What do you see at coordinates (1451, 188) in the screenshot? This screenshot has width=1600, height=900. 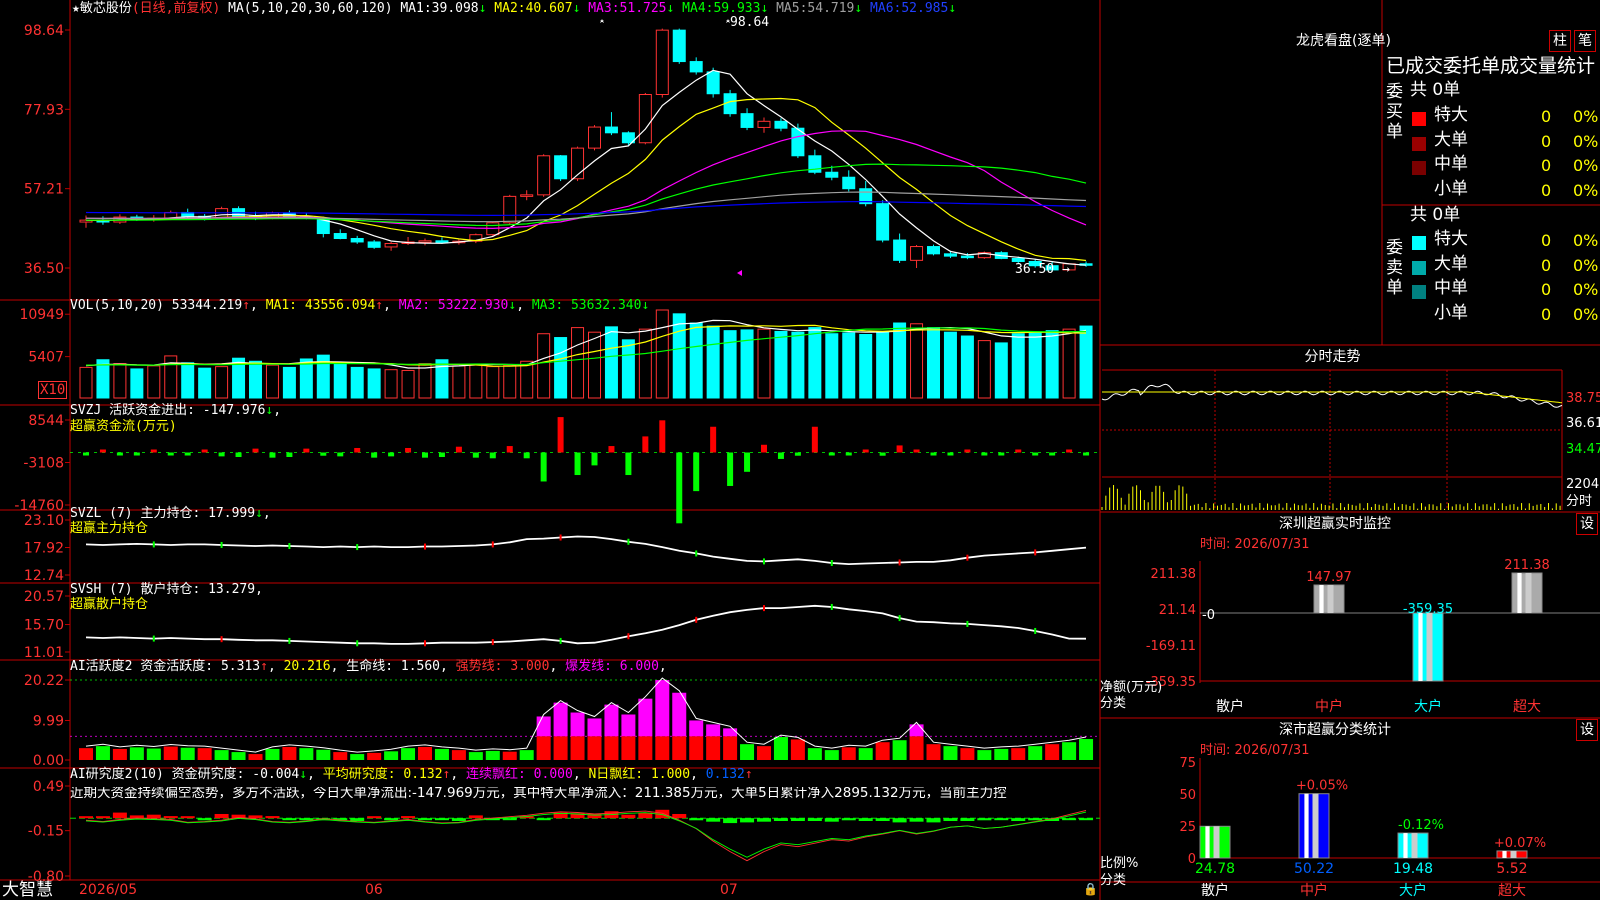 I see `buy-row-label: 小单` at bounding box center [1451, 188].